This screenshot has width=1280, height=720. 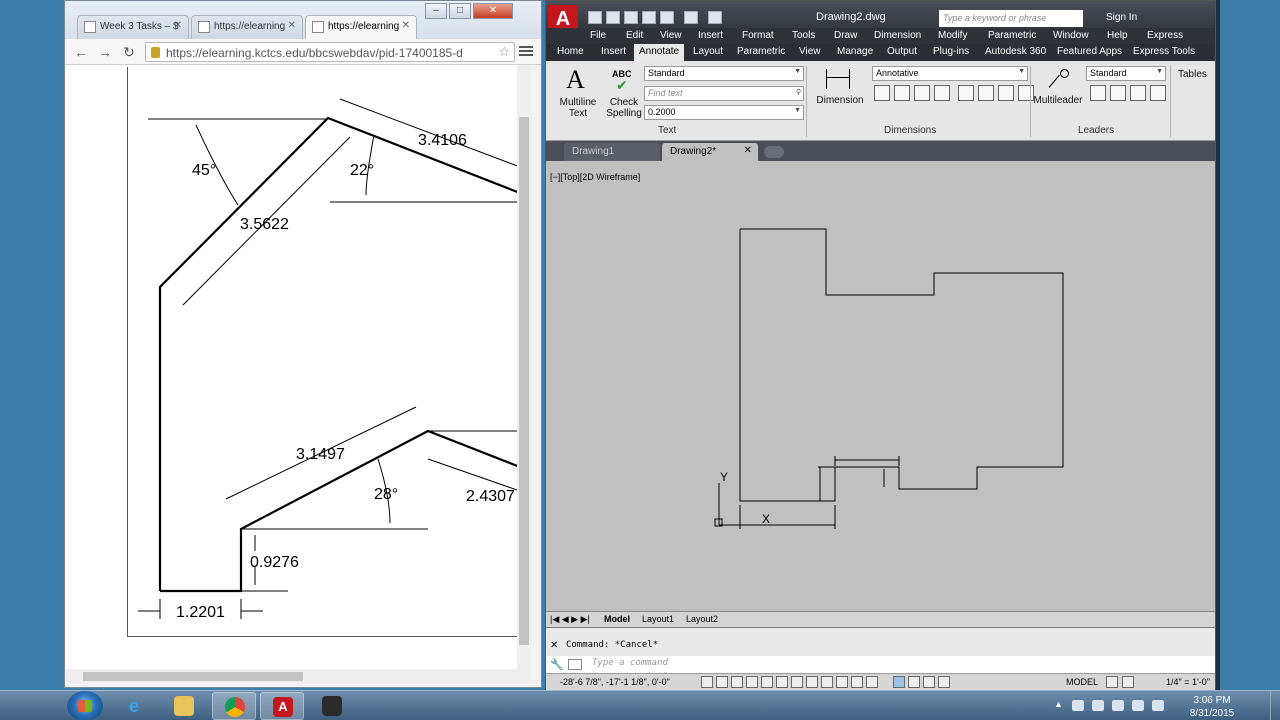 I want to click on quick-view-layouts-icon, so click(x=1112, y=682).